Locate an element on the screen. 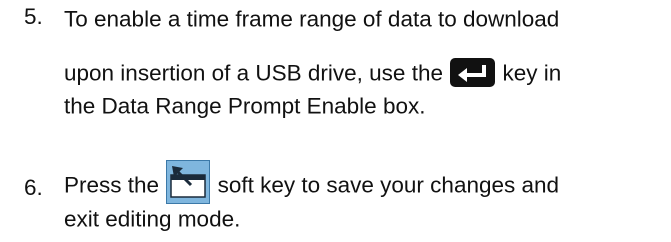  step-number: 6. is located at coordinates (33, 187).